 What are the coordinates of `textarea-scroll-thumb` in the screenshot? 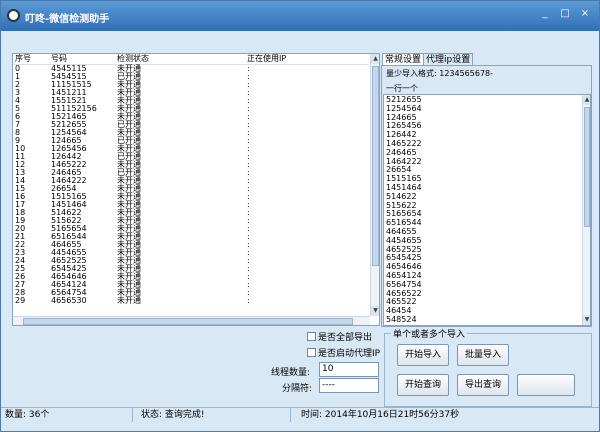 It's located at (587, 167).